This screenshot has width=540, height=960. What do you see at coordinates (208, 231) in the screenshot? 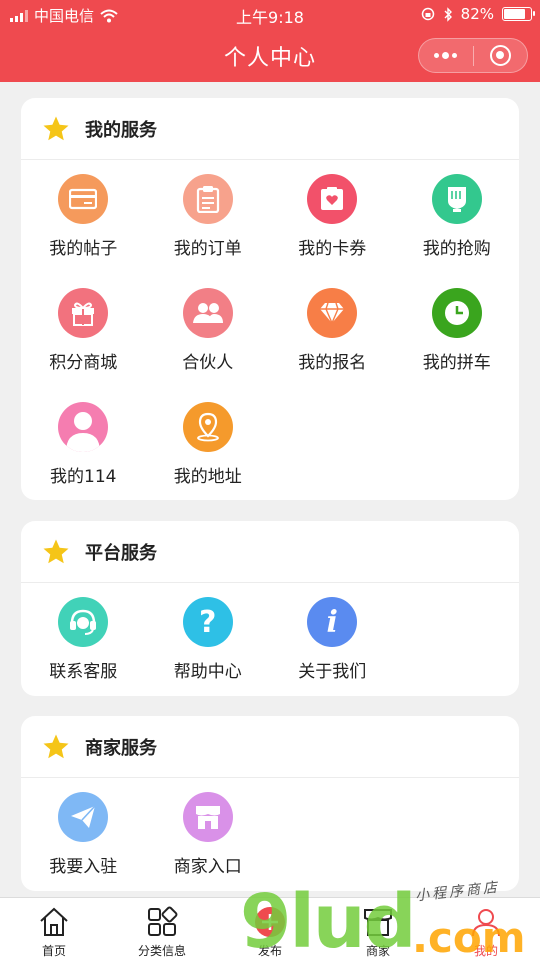
I see `service-my-orders: 我的订单` at bounding box center [208, 231].